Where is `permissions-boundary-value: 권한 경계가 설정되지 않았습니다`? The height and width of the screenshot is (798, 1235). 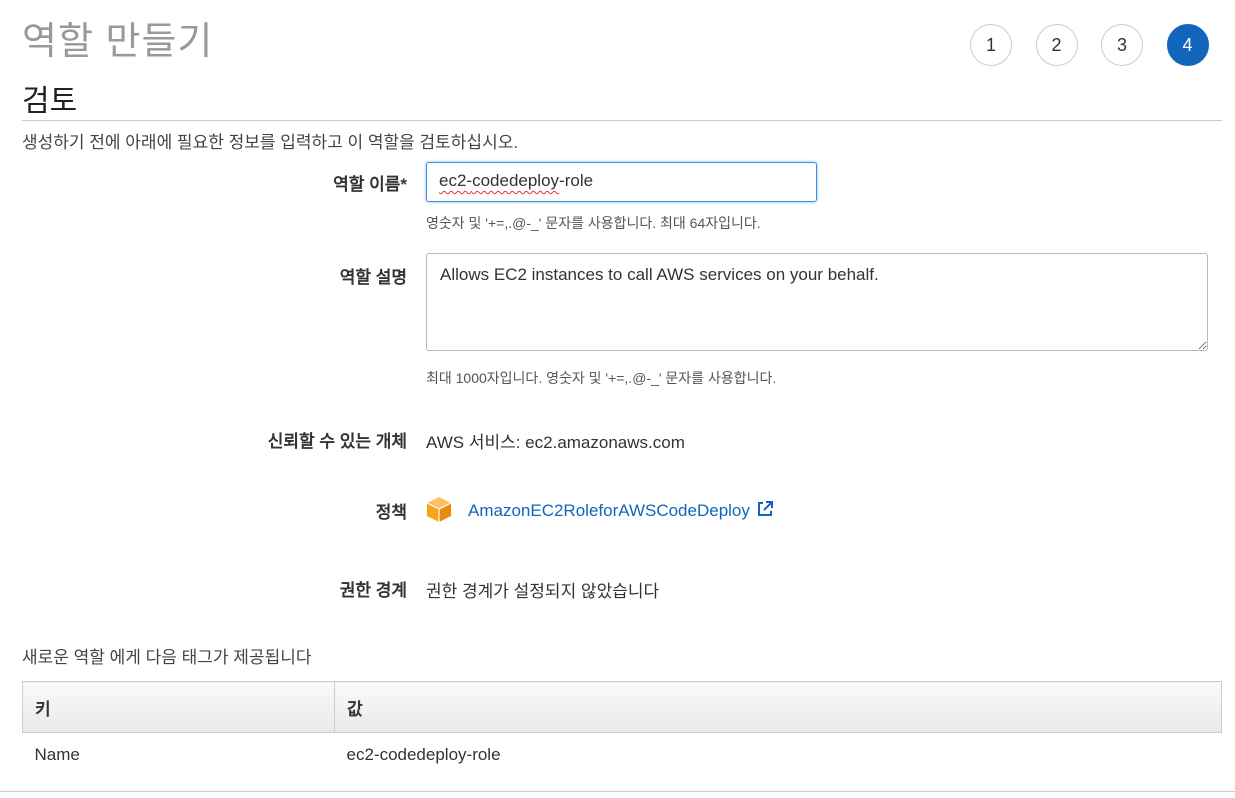 permissions-boundary-value: 권한 경계가 설정되지 않았습니다 is located at coordinates (543, 591).